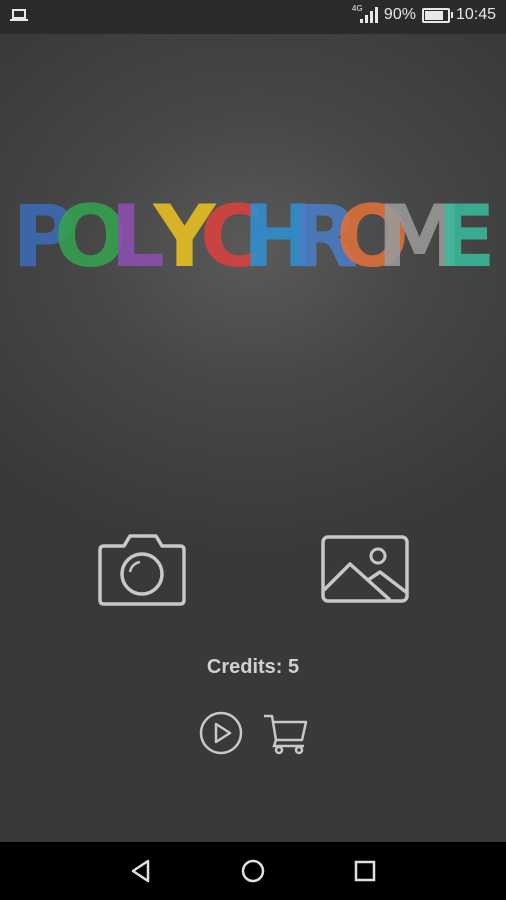 This screenshot has width=506, height=900. What do you see at coordinates (253, 667) in the screenshot?
I see `credits-label: Credits: 5` at bounding box center [253, 667].